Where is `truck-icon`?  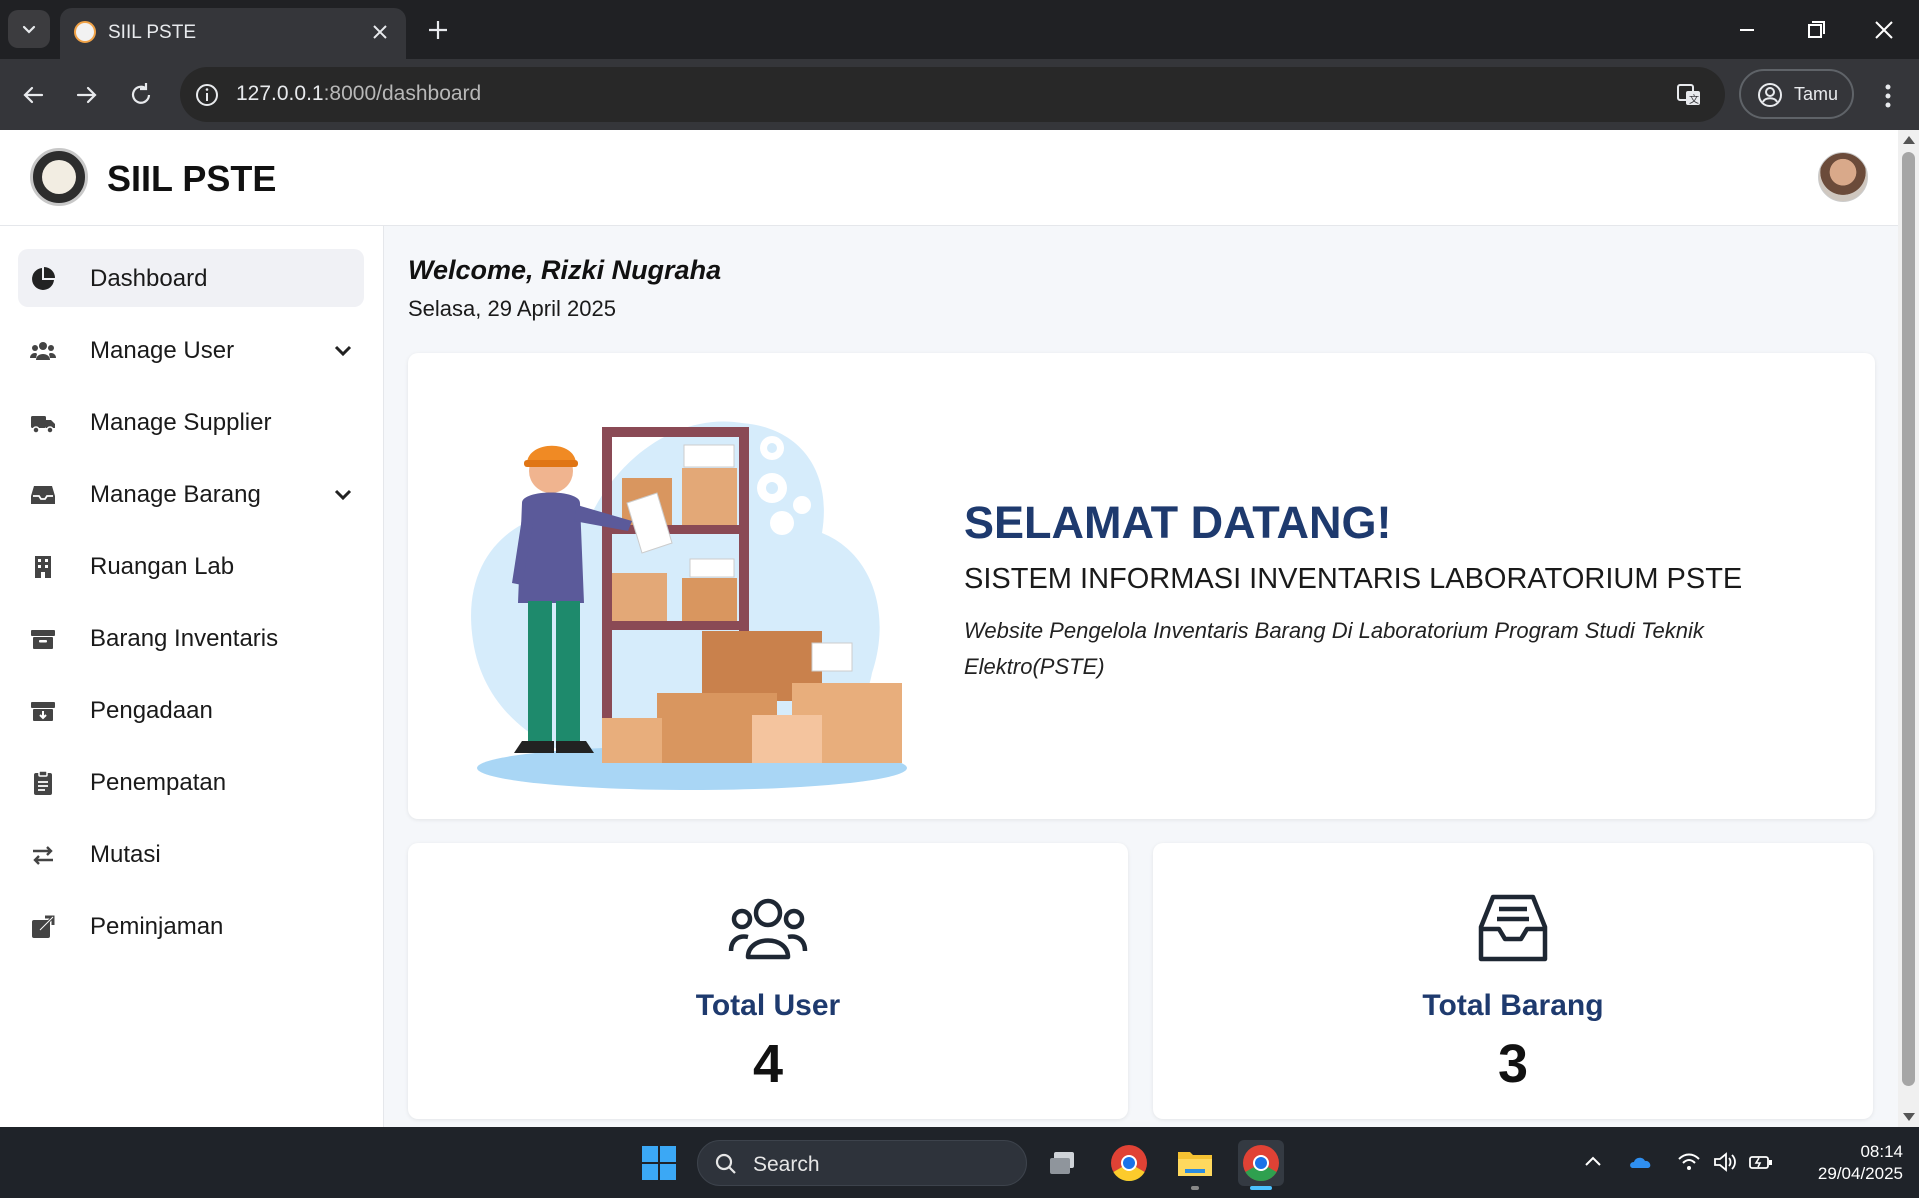 truck-icon is located at coordinates (43, 425).